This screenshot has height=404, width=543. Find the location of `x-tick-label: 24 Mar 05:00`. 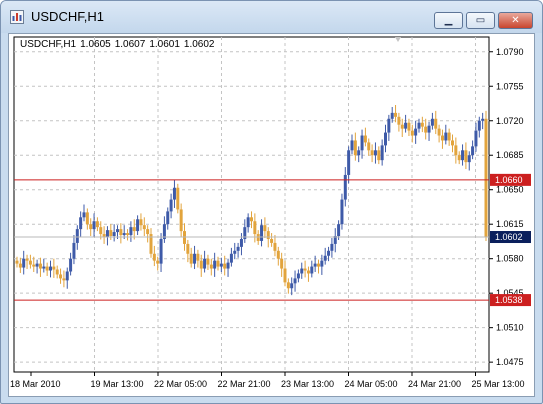

x-tick-label: 24 Mar 05:00 is located at coordinates (371, 384).